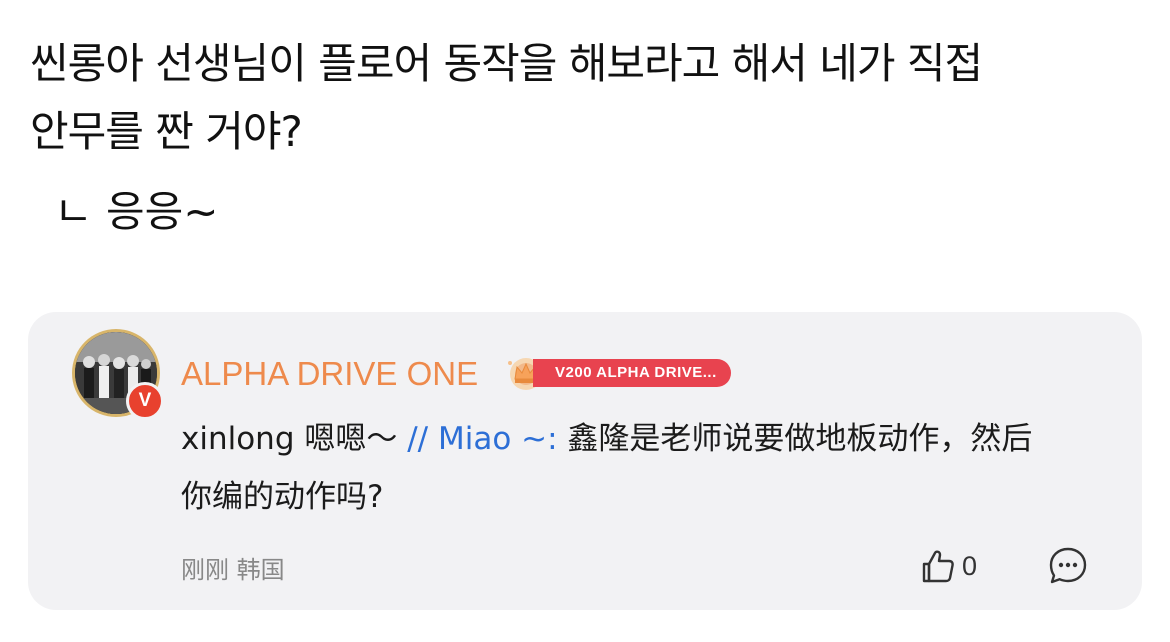  I want to click on verified-badge-icon: V, so click(145, 401).